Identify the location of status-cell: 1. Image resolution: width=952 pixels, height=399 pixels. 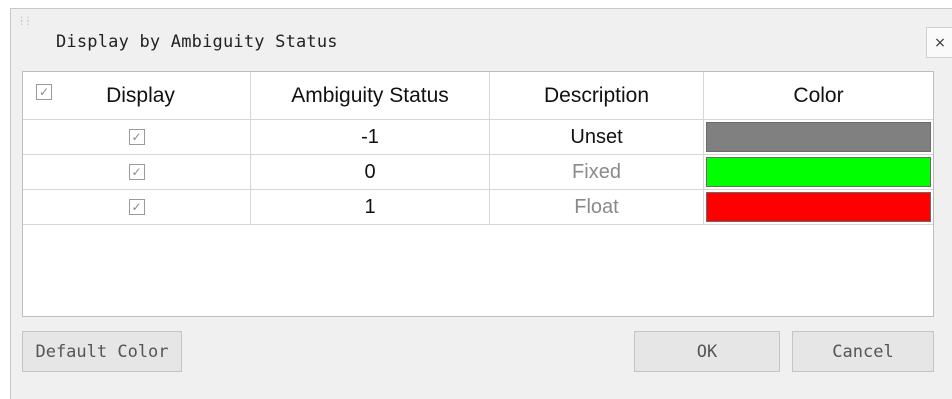
(370, 207).